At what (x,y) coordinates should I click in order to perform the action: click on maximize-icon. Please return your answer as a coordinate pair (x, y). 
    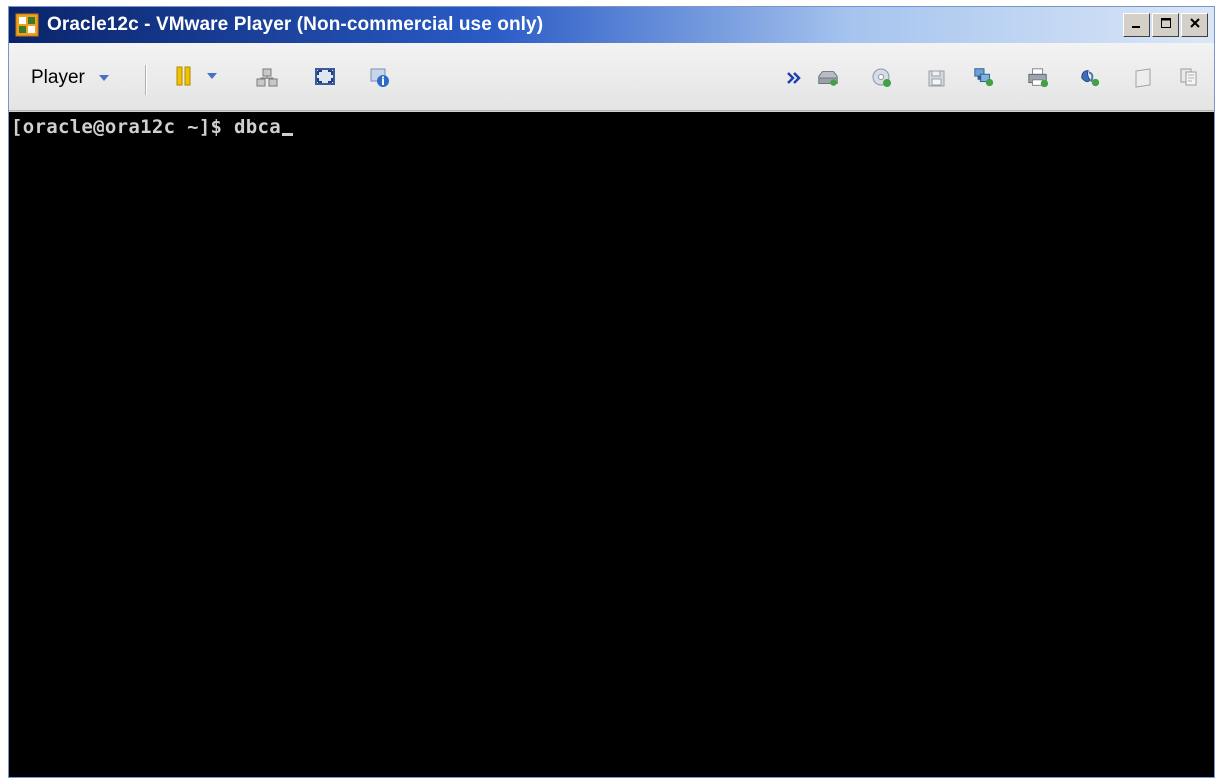
    Looking at the image, I should click on (1166, 25).